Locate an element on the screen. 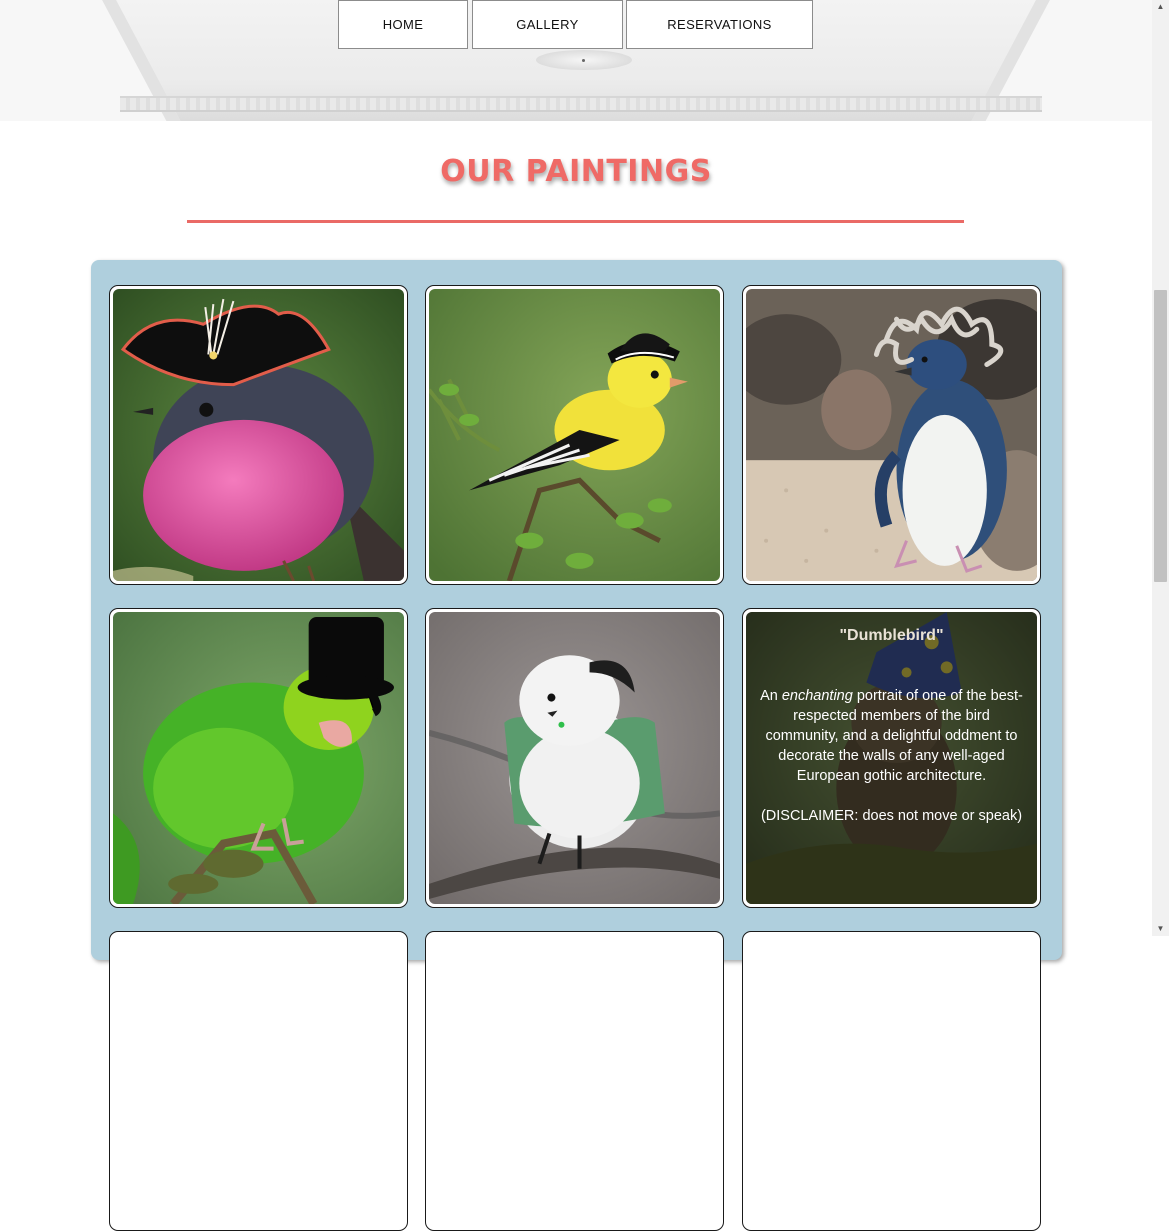  emphasis-text: enchanting is located at coordinates (817, 696).